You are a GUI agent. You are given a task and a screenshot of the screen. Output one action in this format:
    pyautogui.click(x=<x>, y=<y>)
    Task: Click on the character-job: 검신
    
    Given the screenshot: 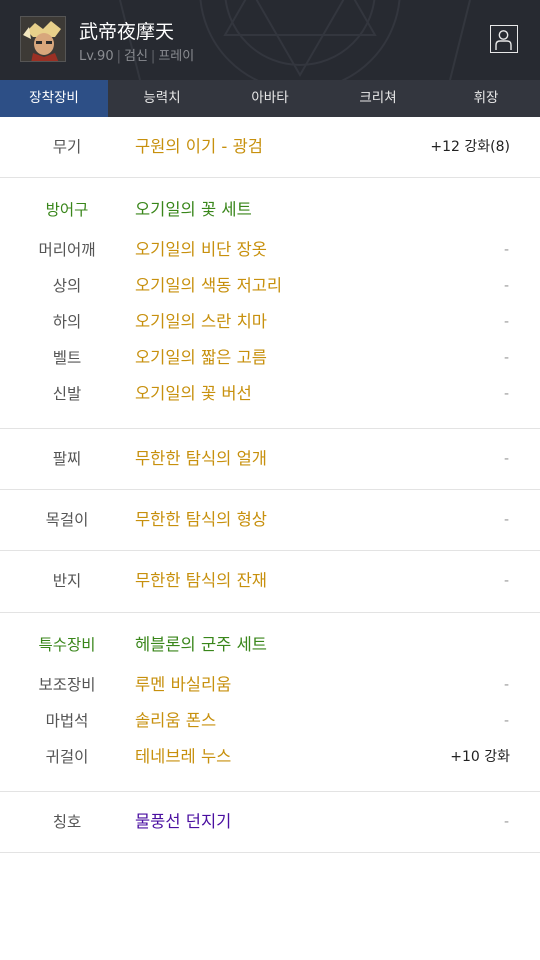 What is the action you would take?
    pyautogui.click(x=136, y=56)
    